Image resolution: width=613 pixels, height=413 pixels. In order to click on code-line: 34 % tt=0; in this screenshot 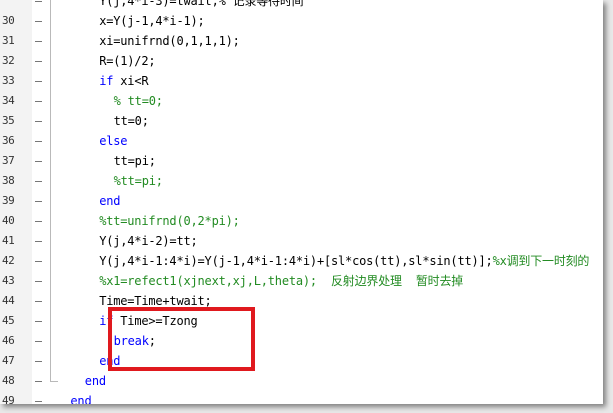, I will do `click(301, 101)`.